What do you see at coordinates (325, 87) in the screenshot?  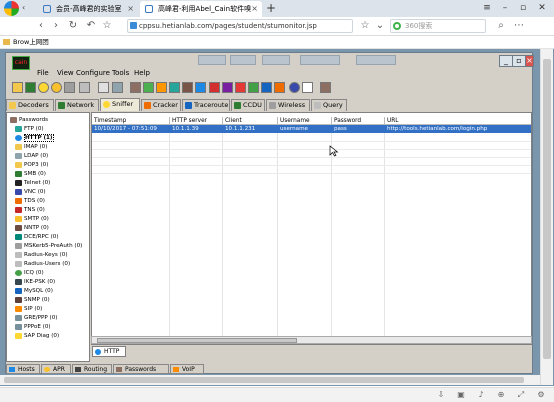 I see `user-icon` at bounding box center [325, 87].